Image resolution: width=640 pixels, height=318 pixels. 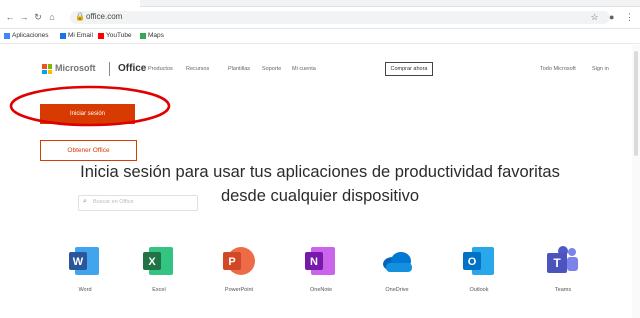 I want to click on app-teams: T Teams, so click(x=563, y=269).